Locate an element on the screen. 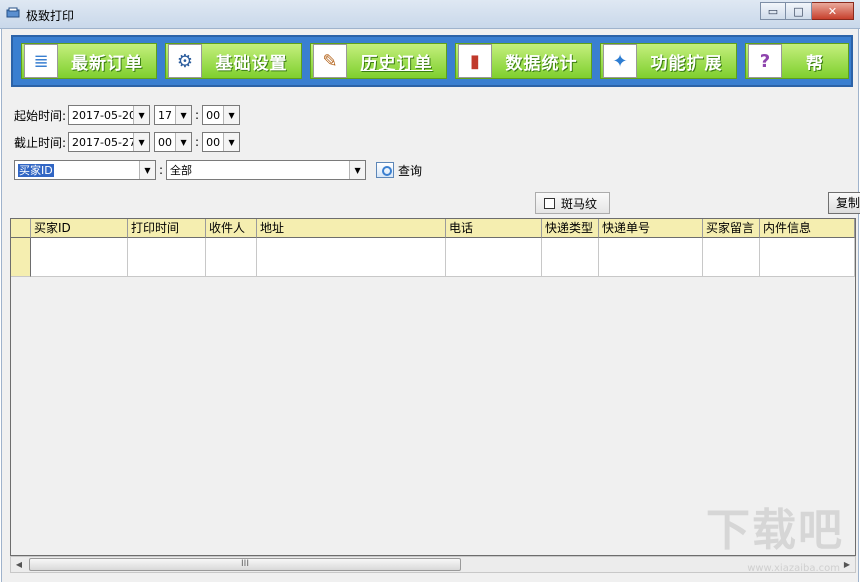 The image size is (860, 583). help-icon: ? is located at coordinates (765, 61).